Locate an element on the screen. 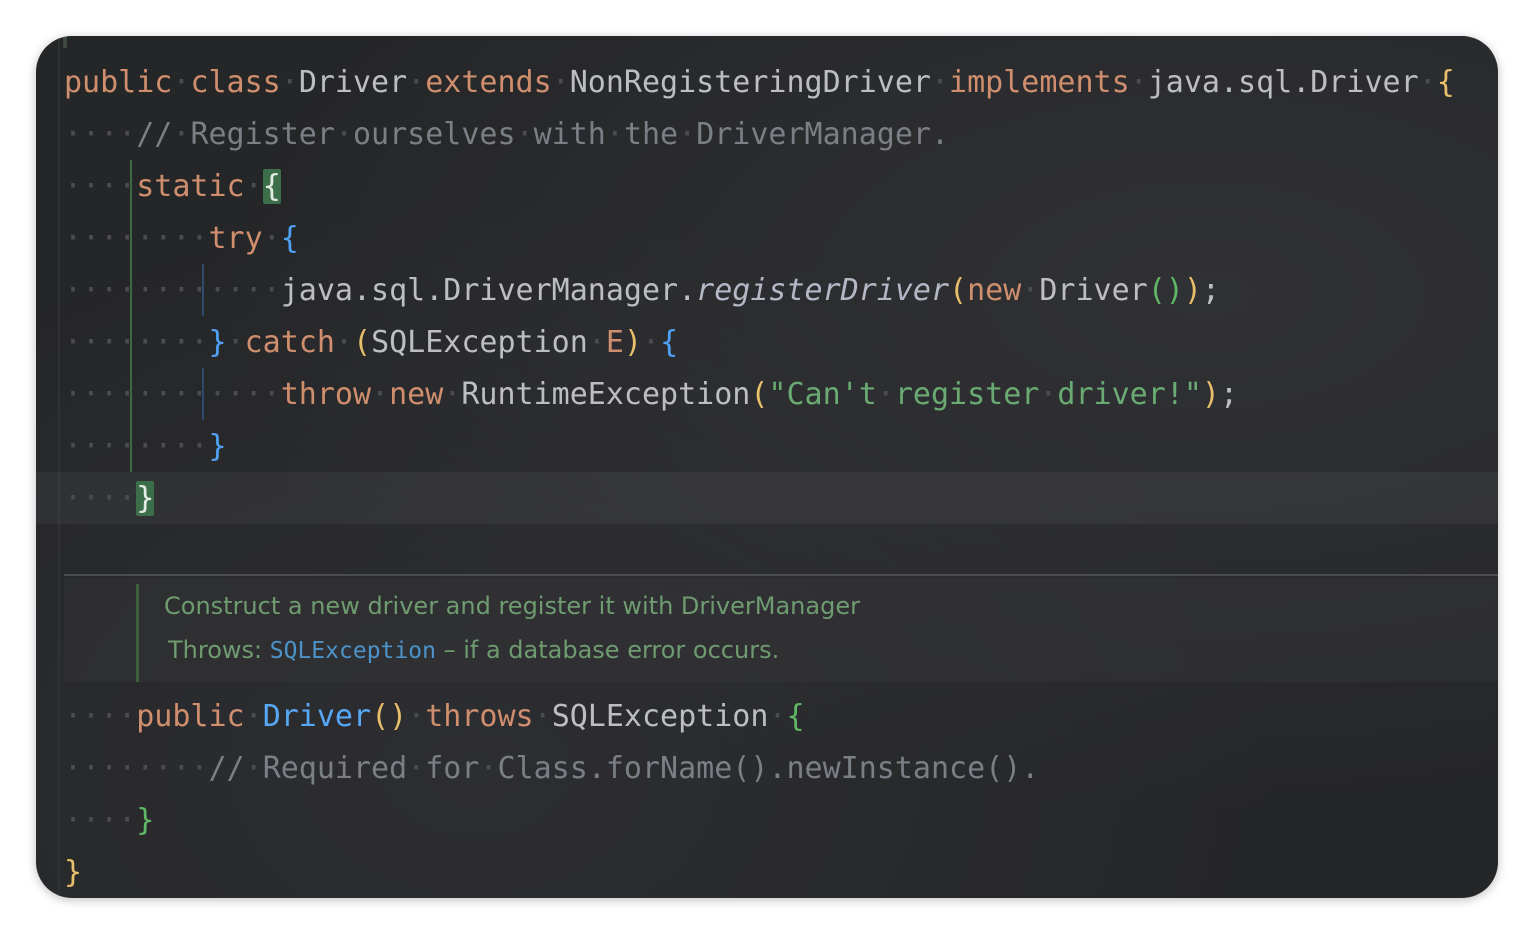  code-line-6: ········}·catch·(SQLException·E)·{ is located at coordinates (371, 343).